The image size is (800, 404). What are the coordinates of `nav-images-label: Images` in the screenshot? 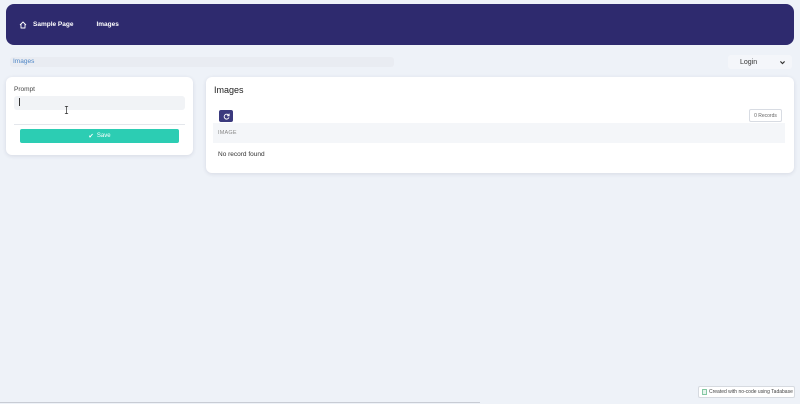 It's located at (107, 24).